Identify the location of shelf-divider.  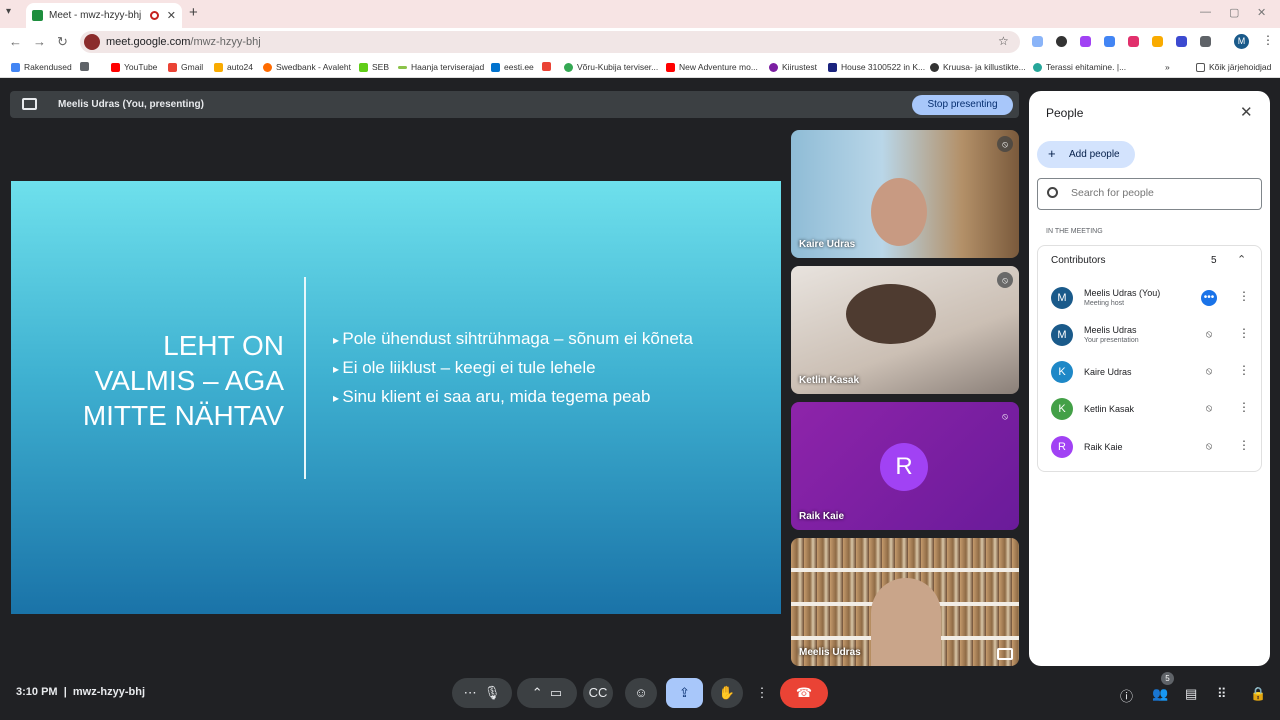
(905, 570).